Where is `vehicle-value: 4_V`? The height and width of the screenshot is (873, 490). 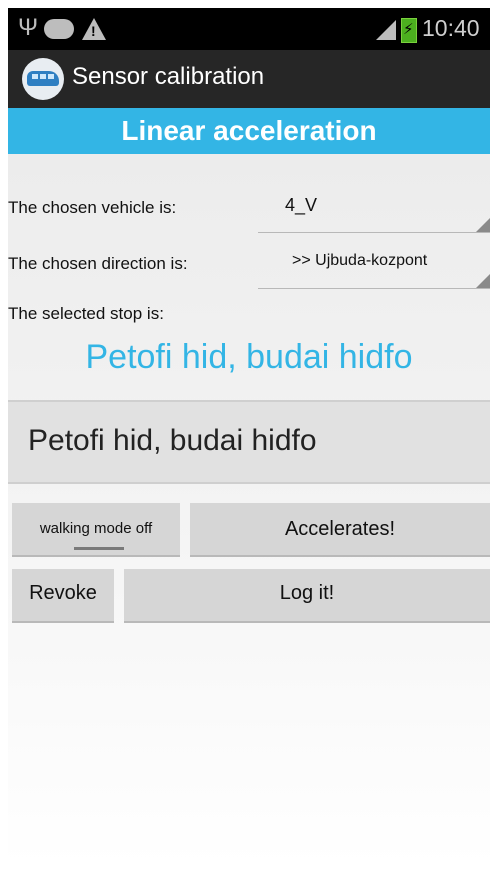
vehicle-value: 4_V is located at coordinates (301, 205).